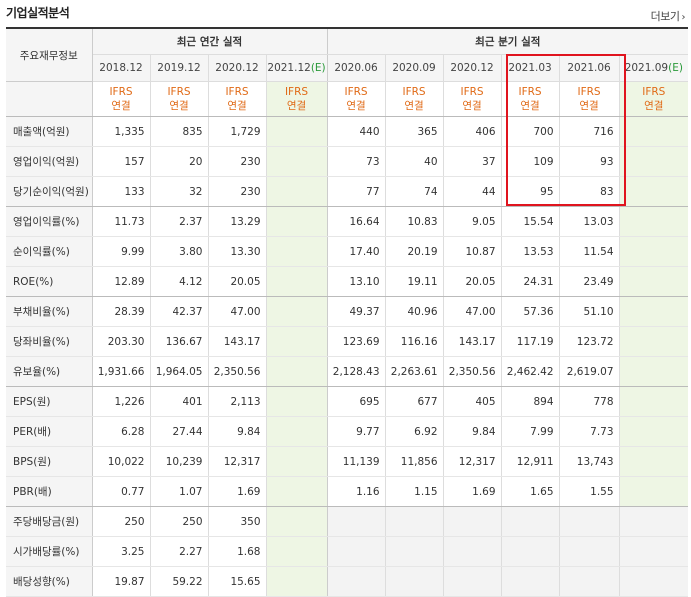  What do you see at coordinates (121, 311) in the screenshot?
I see `table-cell: 28.39` at bounding box center [121, 311].